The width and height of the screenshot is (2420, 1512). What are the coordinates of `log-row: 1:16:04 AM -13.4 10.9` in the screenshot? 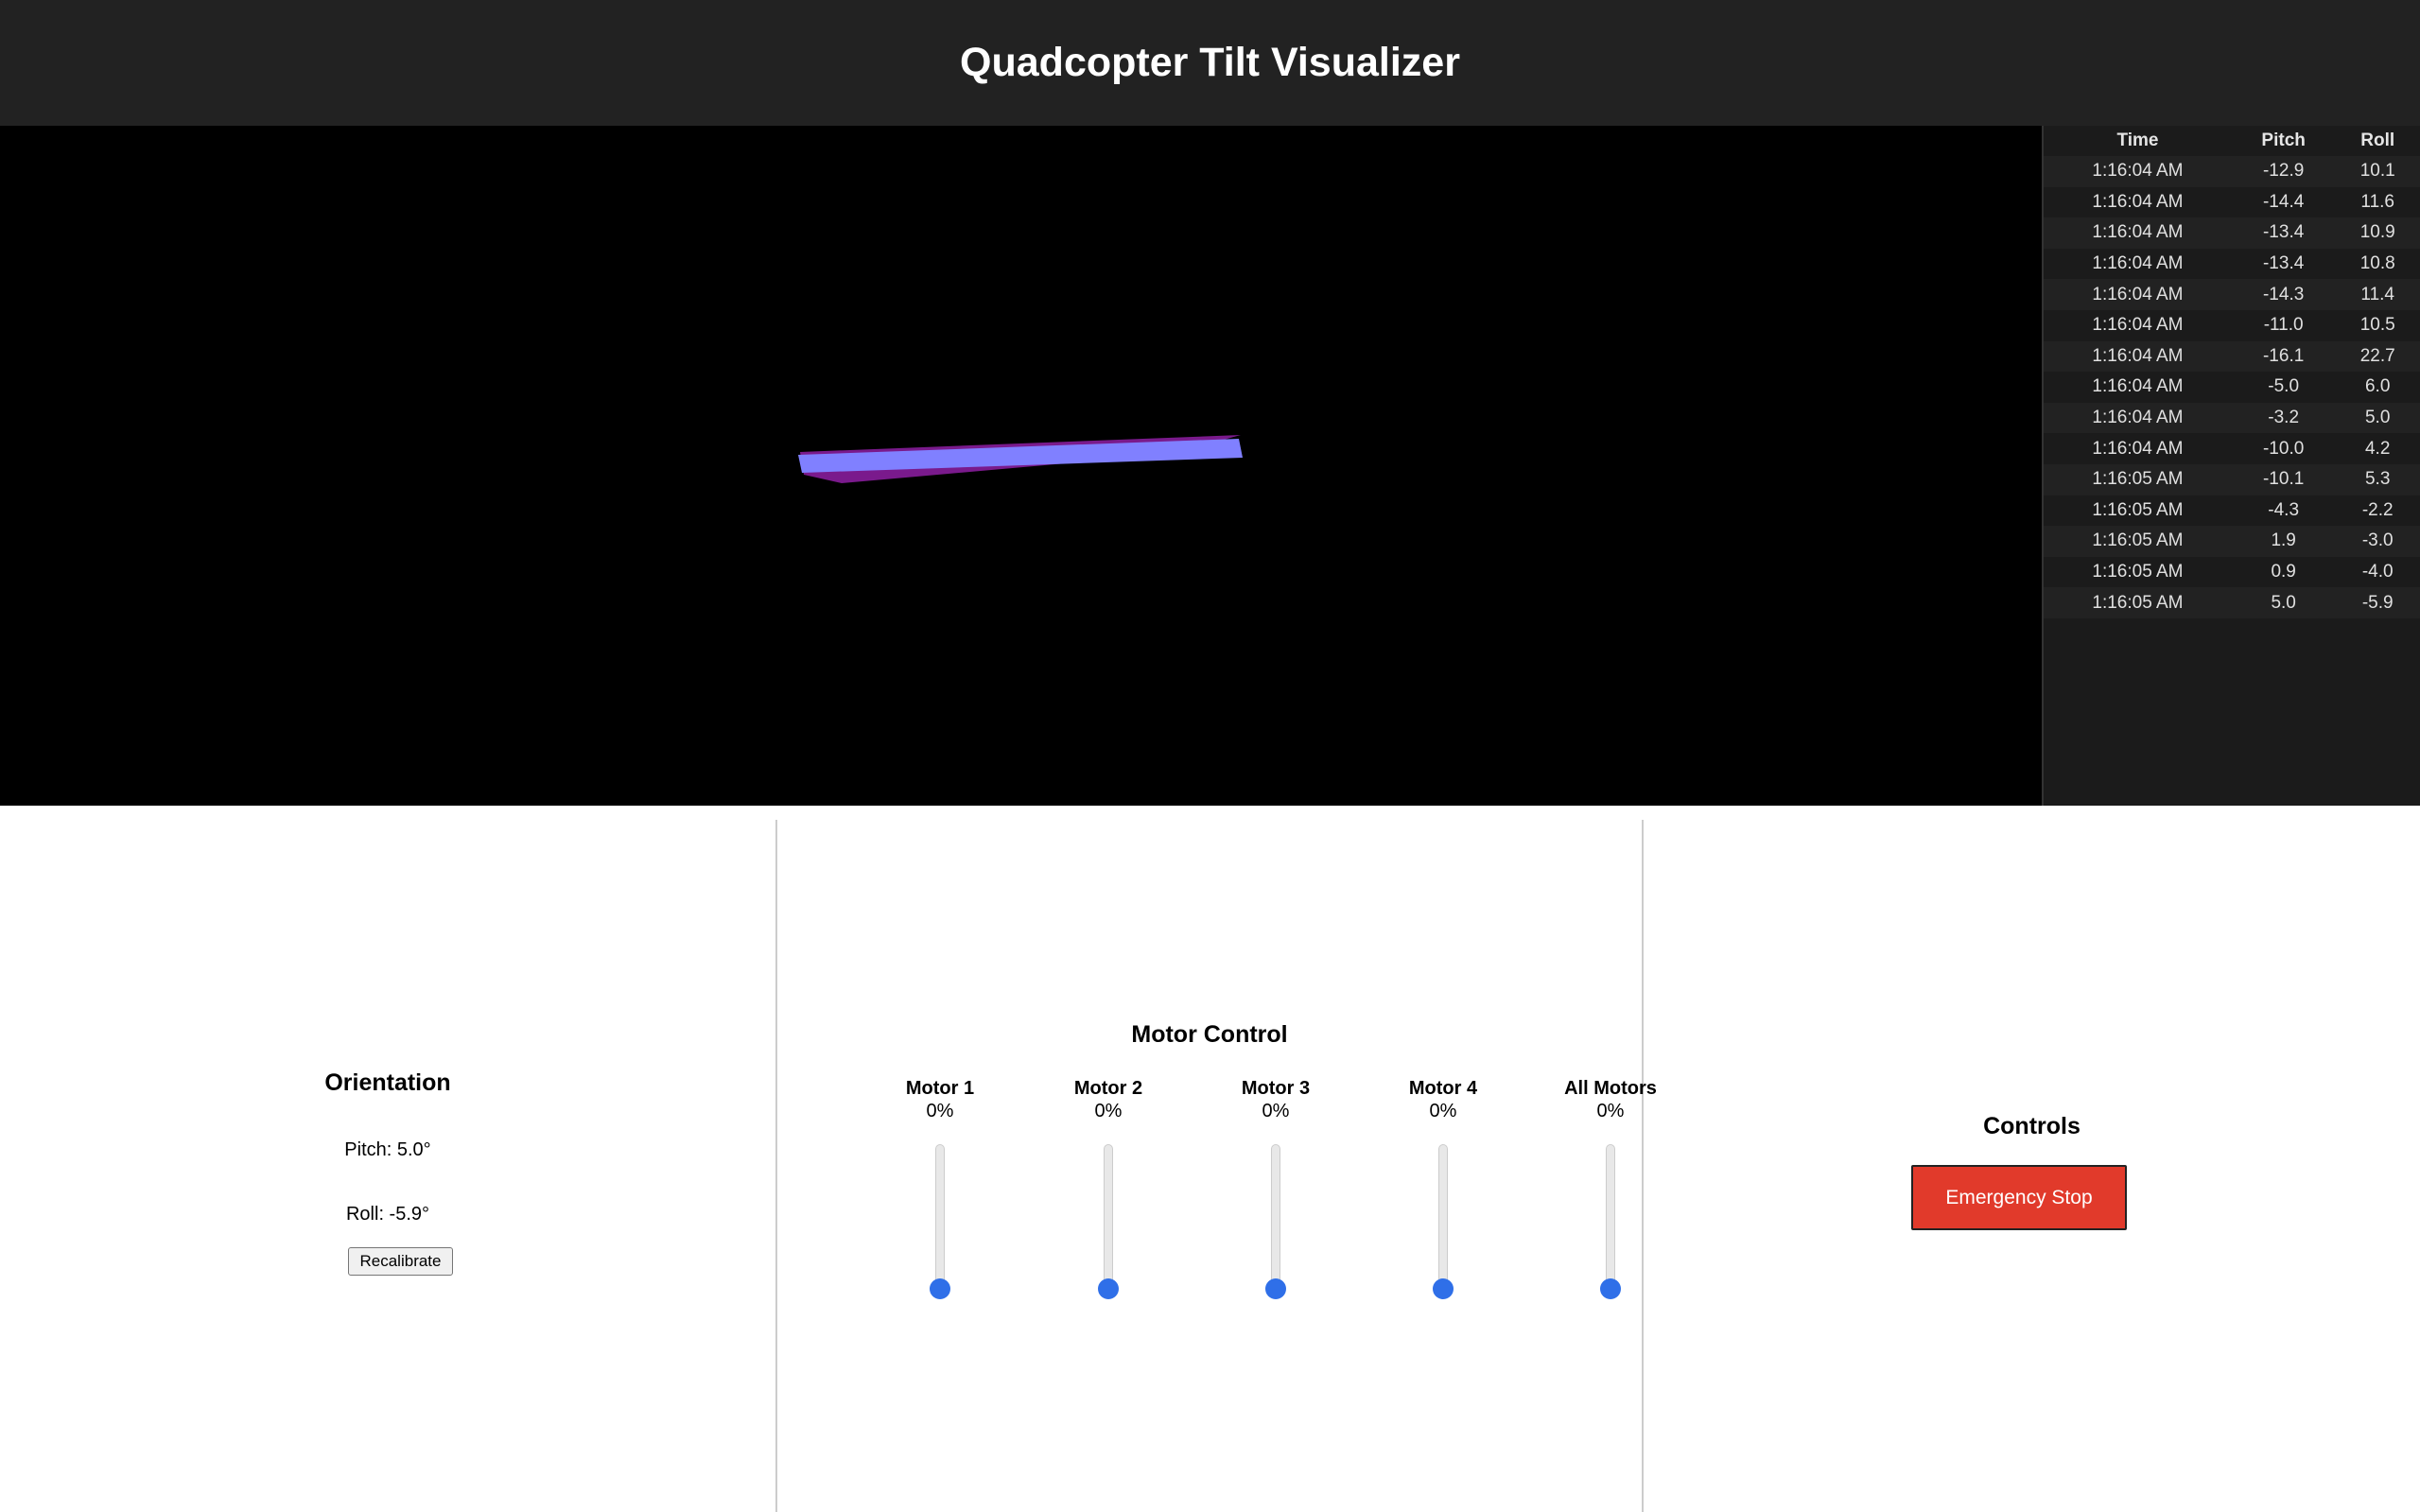 It's located at (2232, 233).